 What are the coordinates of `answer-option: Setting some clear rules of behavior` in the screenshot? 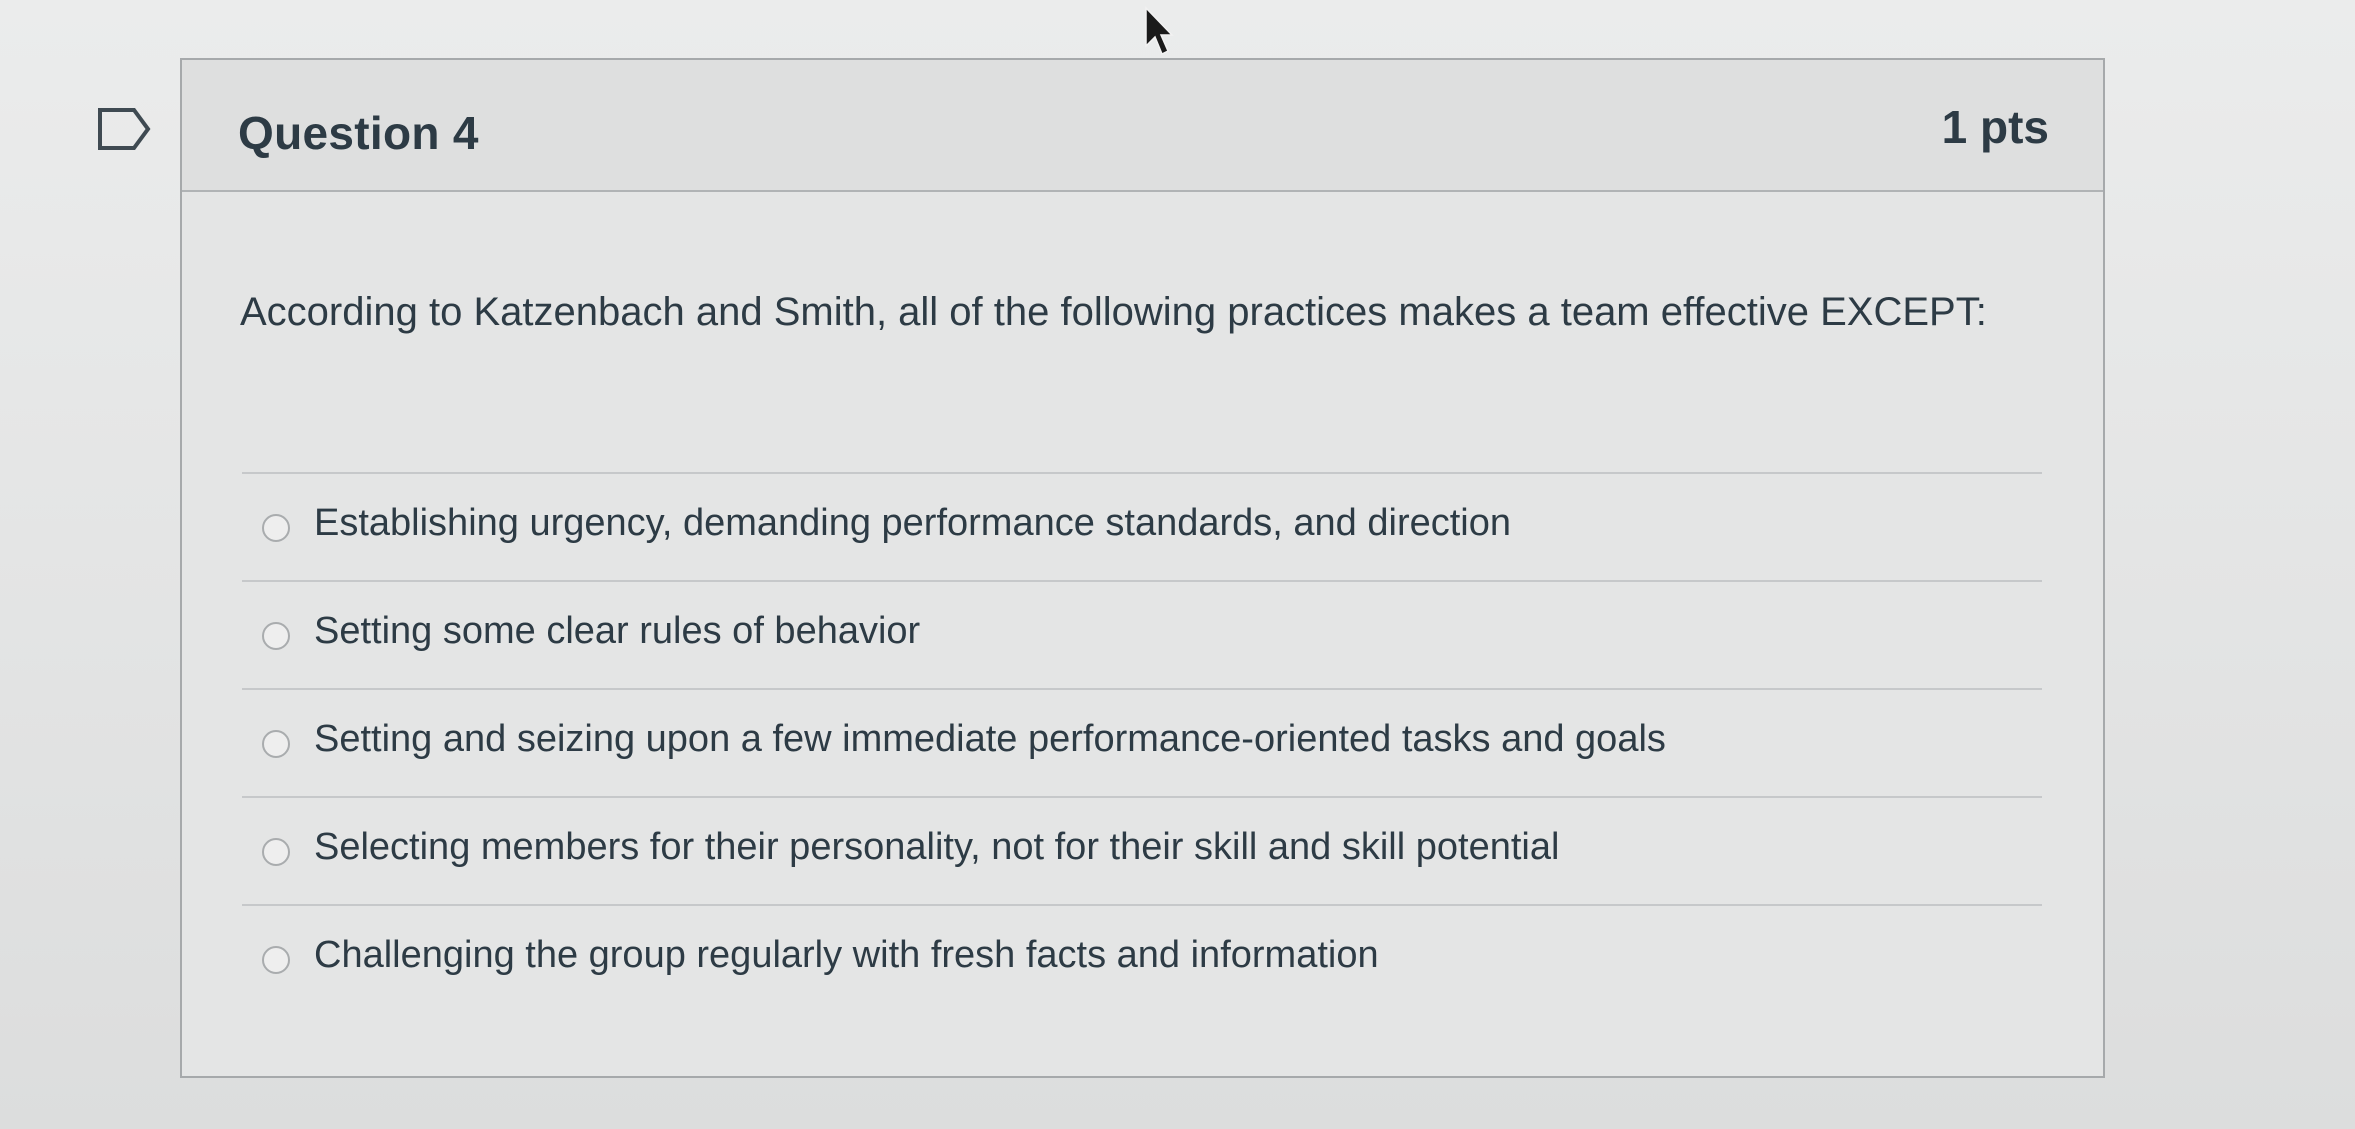 It's located at (1142, 634).